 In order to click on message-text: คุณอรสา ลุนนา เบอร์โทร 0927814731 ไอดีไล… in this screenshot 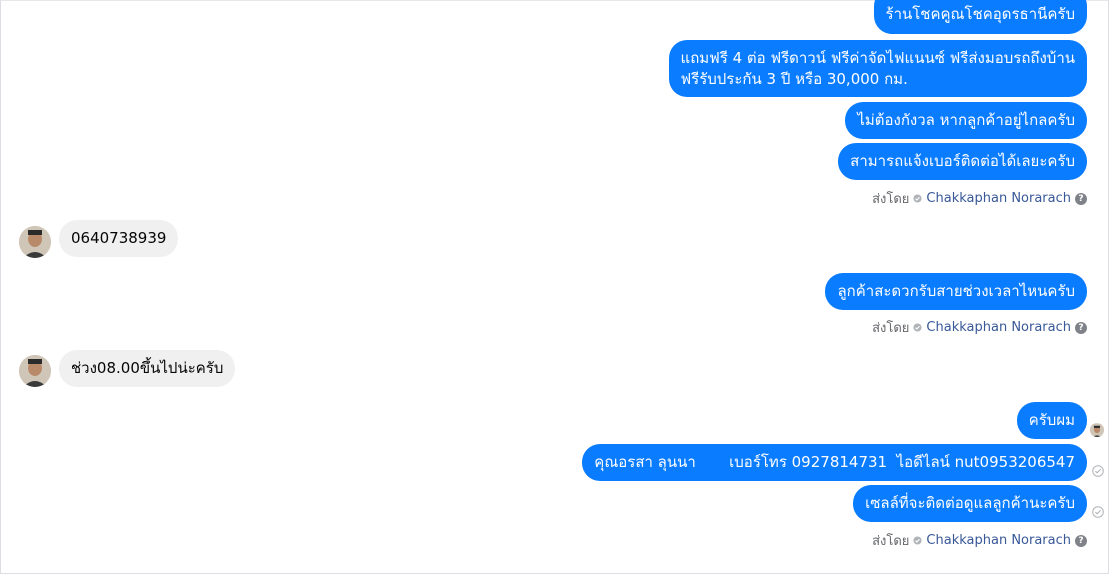, I will do `click(834, 462)`.